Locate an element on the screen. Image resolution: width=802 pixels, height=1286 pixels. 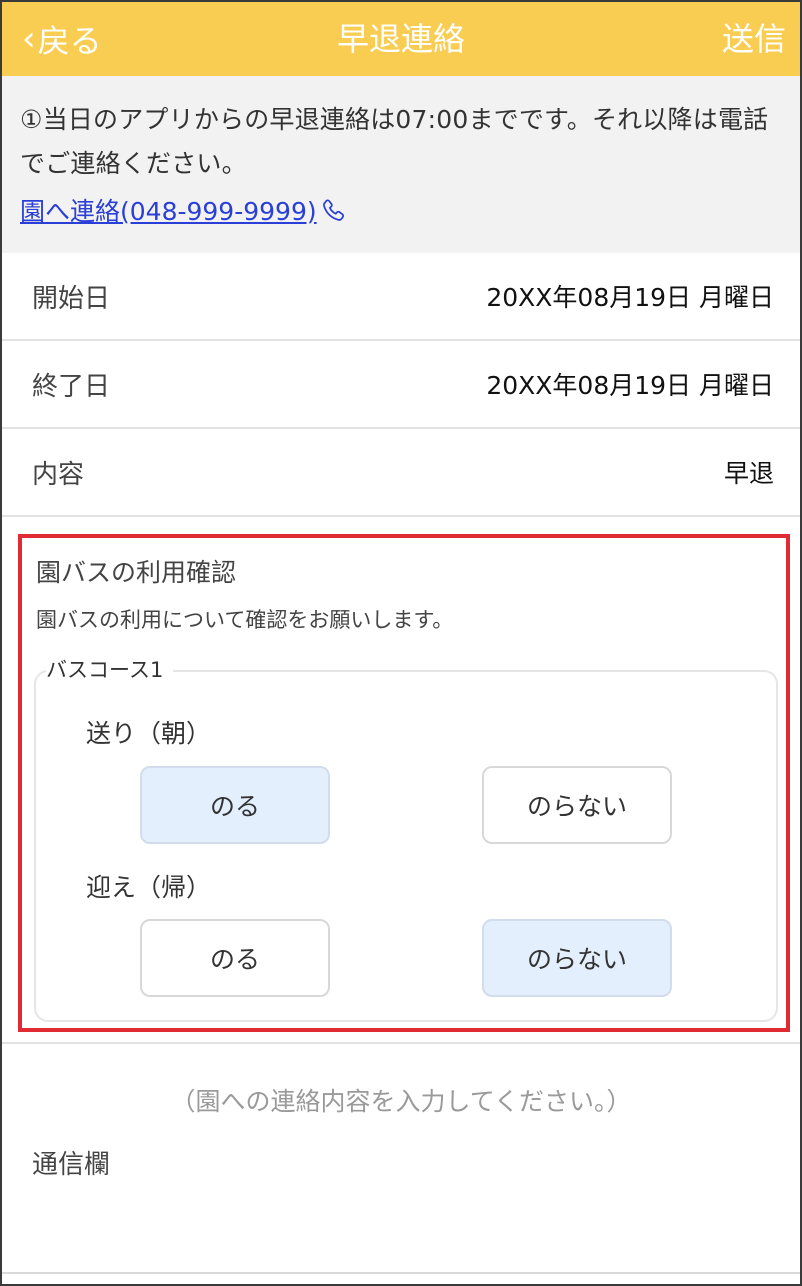
send-off-ride-button: のる is located at coordinates (235, 805).